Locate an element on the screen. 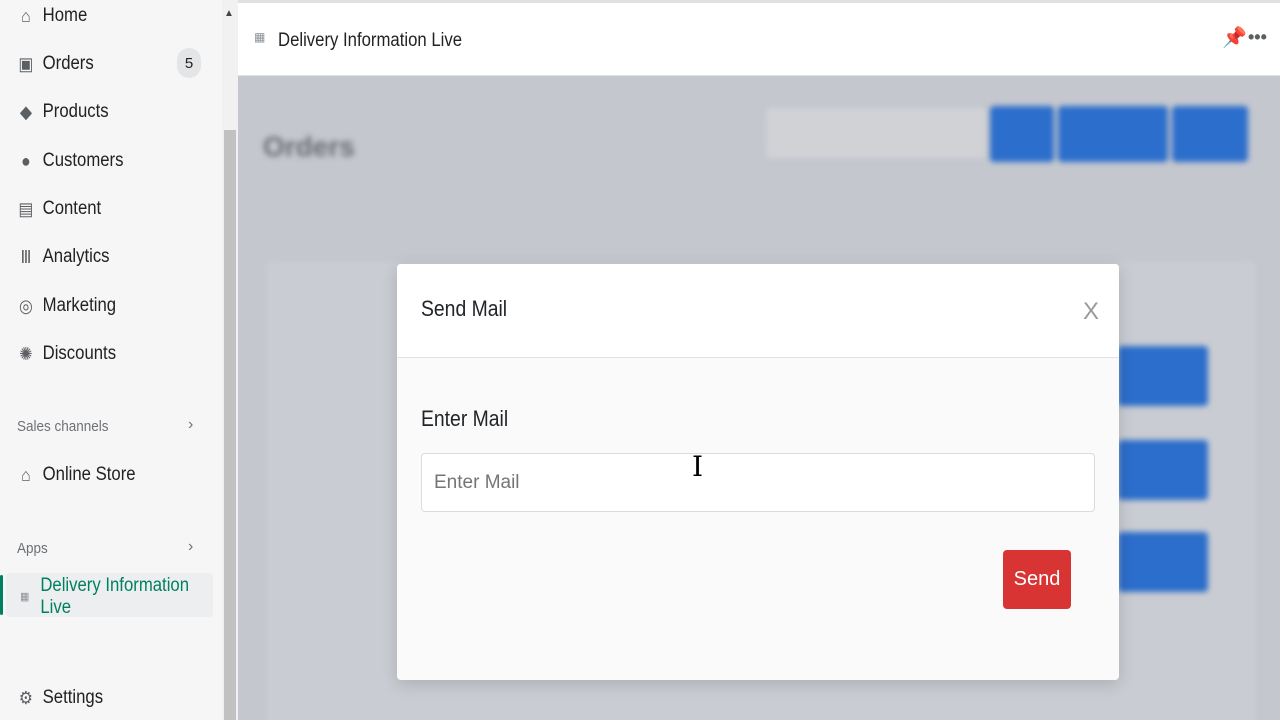 The height and width of the screenshot is (720, 1280). sidebar-item-content: ▤ Content is located at coordinates (59, 209).